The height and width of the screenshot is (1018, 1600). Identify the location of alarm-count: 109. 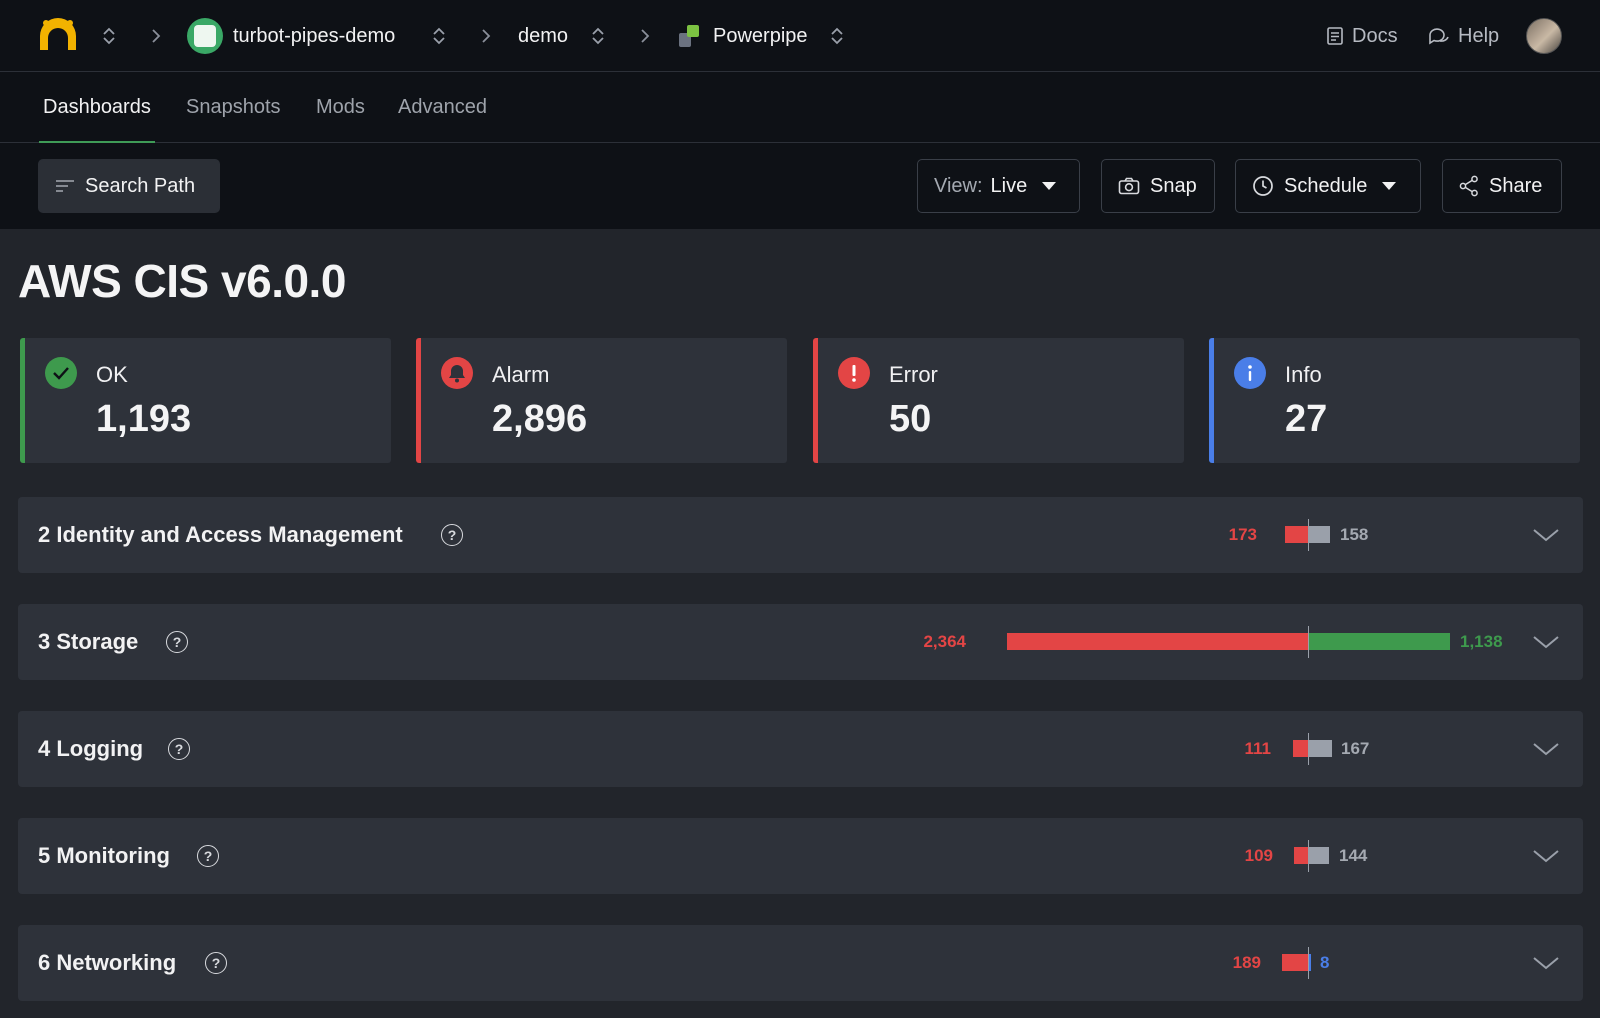
(1258, 855).